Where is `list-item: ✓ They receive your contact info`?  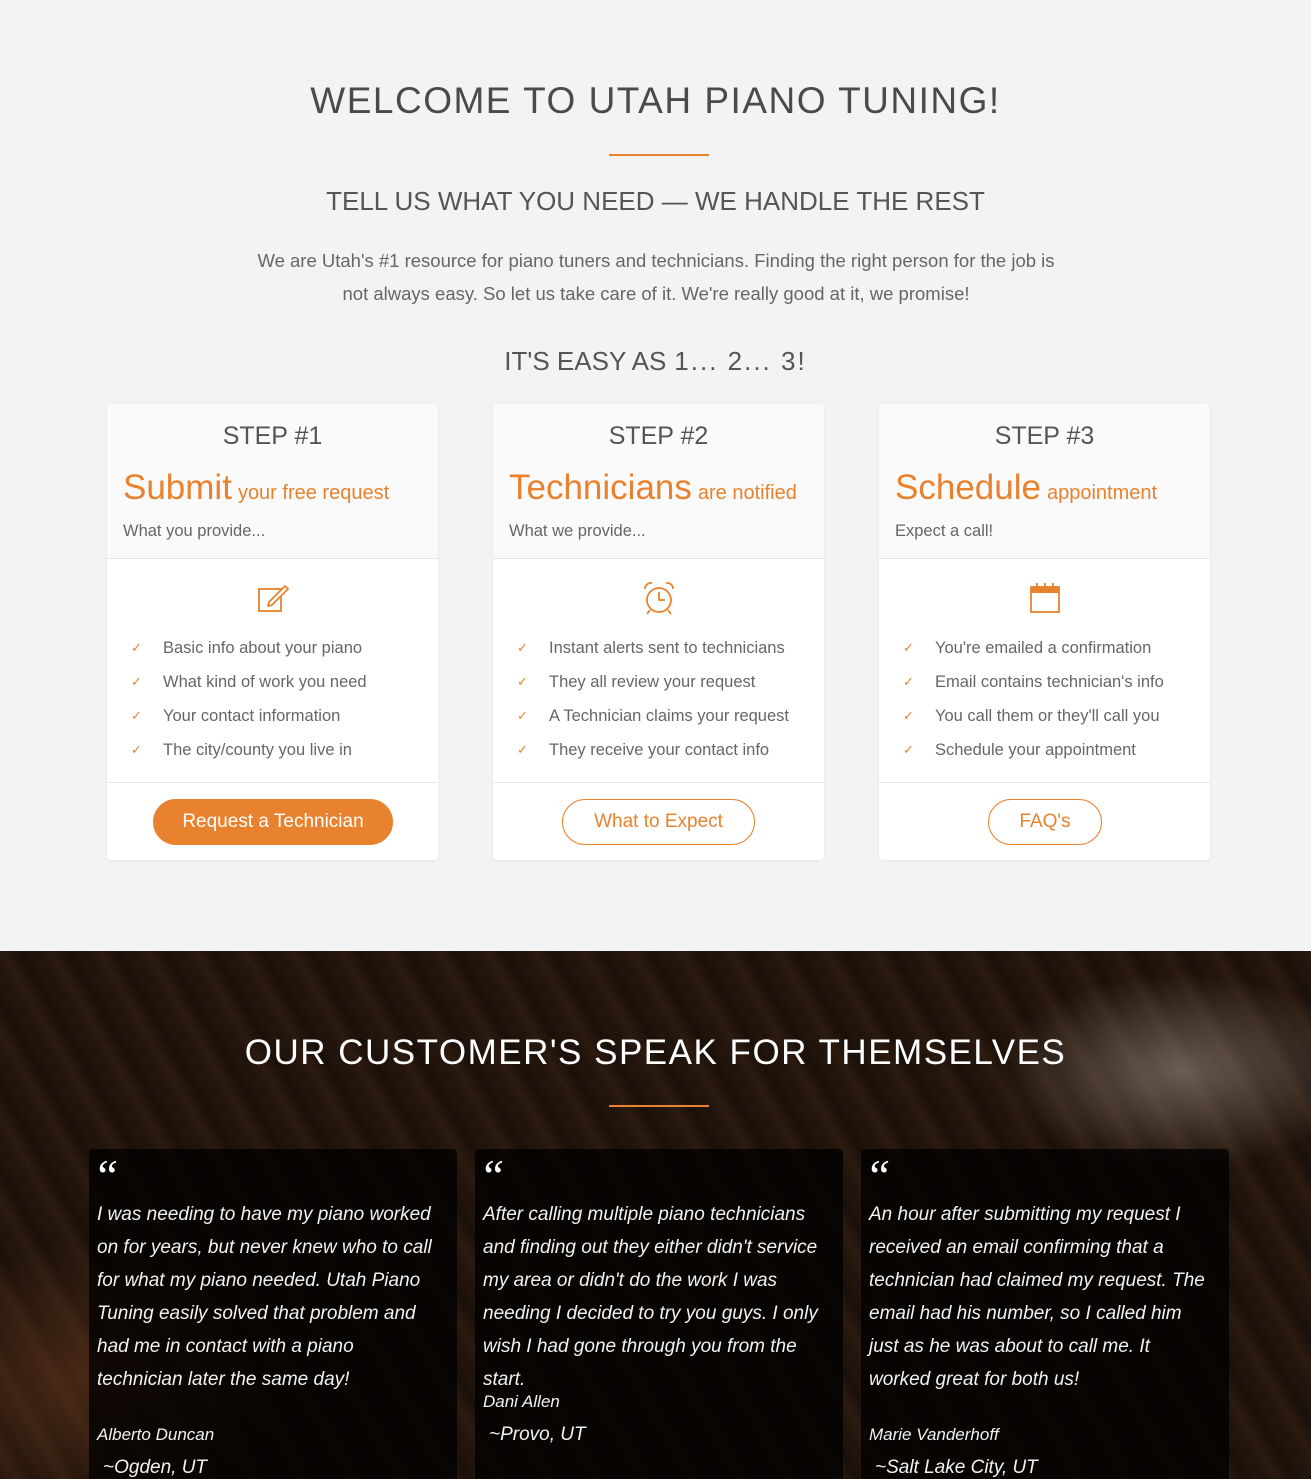 list-item: ✓ They receive your contact info is located at coordinates (667, 753).